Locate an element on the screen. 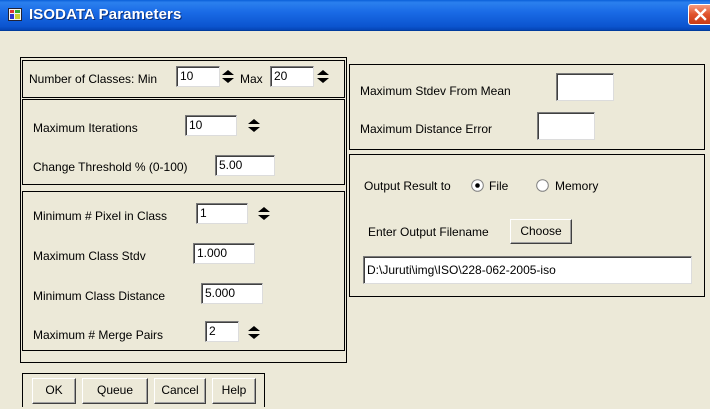  max-classes-spinner-icon is located at coordinates (323, 76).